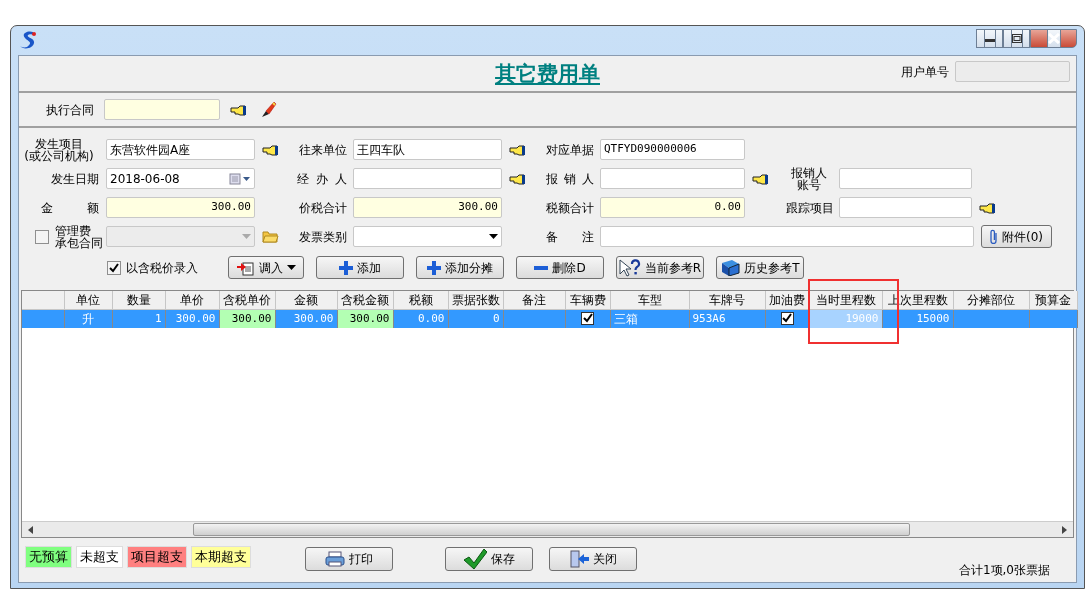 The image size is (1090, 589). Describe the element at coordinates (1012, 71) in the screenshot. I see `user-number-field` at that location.